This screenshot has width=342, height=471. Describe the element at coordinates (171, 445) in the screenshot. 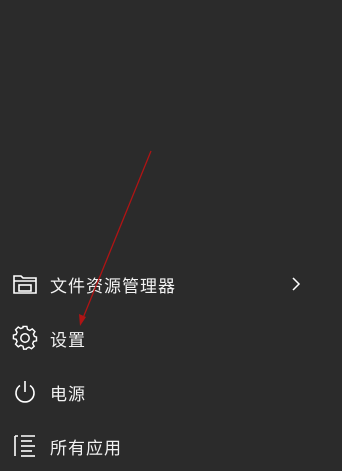

I see `menu-item-all-apps: 所有应用` at that location.